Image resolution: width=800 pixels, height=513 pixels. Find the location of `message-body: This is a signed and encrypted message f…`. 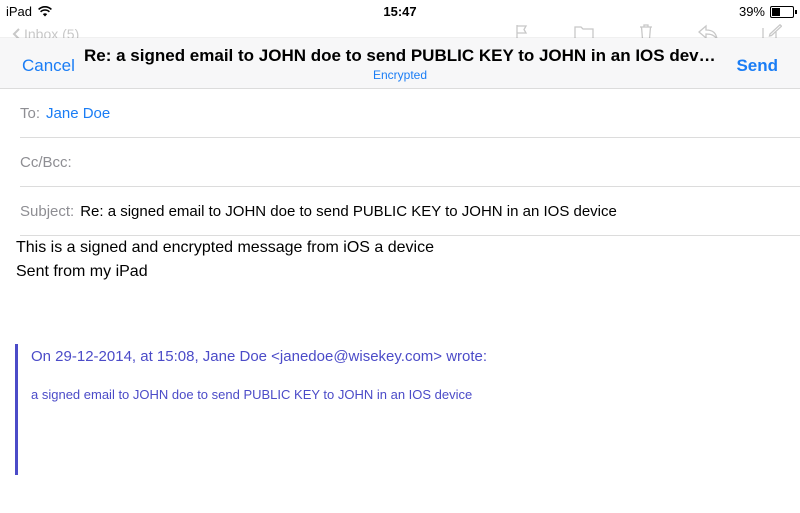

message-body: This is a signed and encrypted message f… is located at coordinates (401, 260).